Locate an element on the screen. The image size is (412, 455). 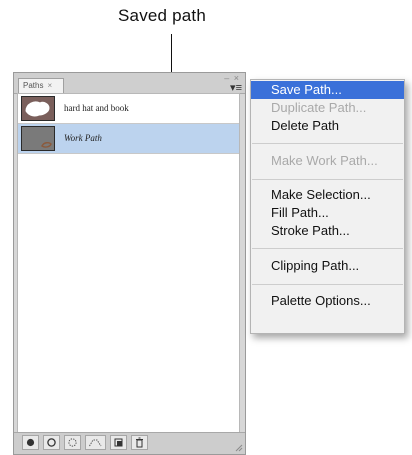
new-path-icon is located at coordinates (118, 442).